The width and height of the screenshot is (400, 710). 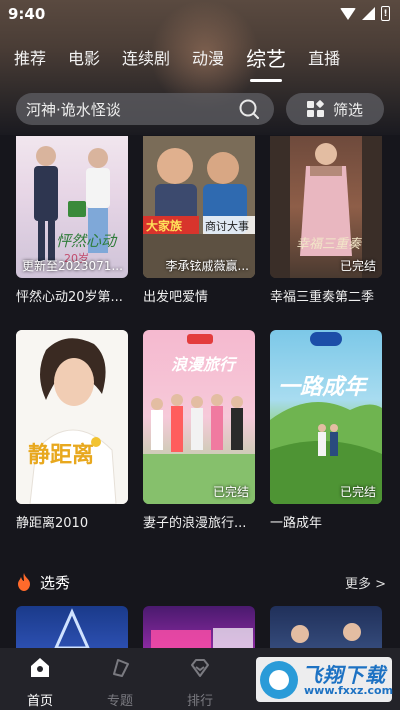 What do you see at coordinates (61, 455) in the screenshot?
I see `poster-caption-4: 静距离` at bounding box center [61, 455].